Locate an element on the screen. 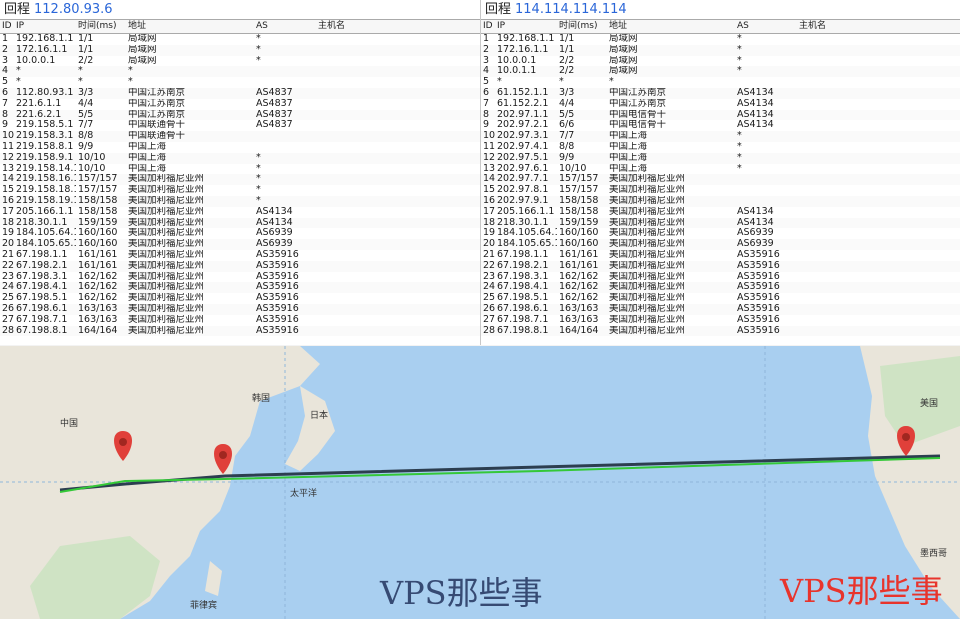 The height and width of the screenshot is (619, 960). left-hop-row: 5 * * * is located at coordinates (240, 82).